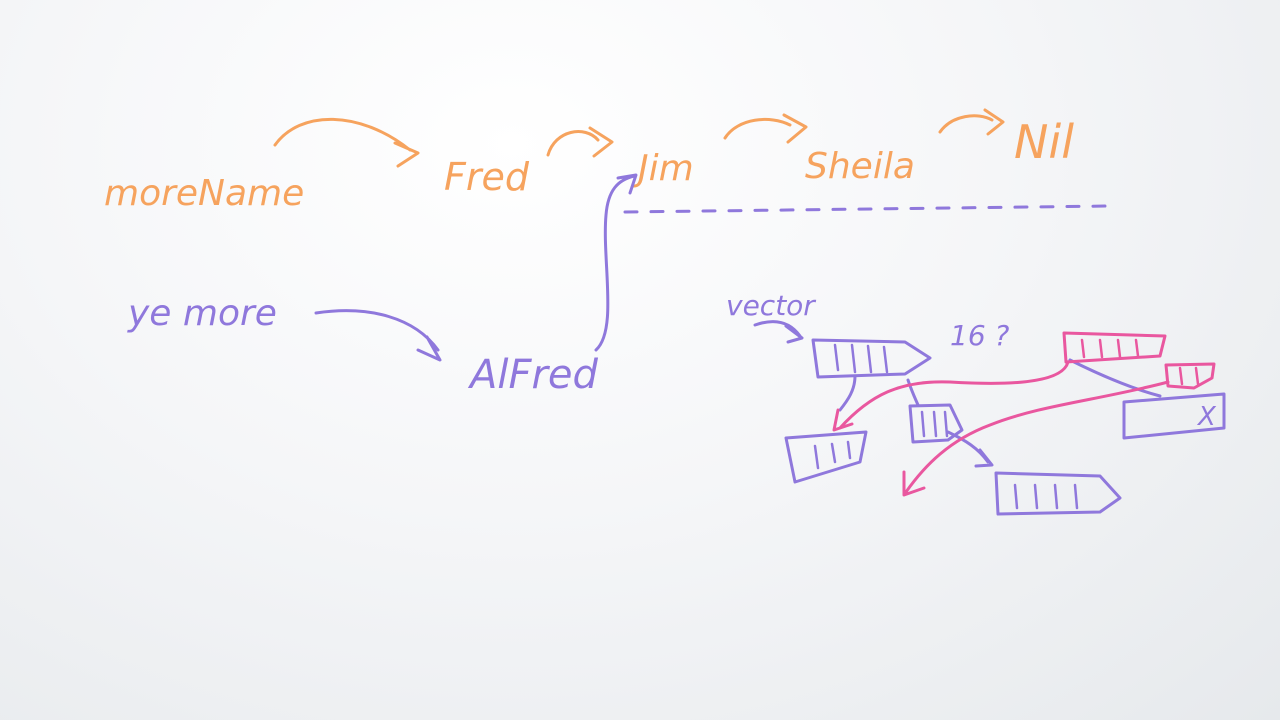  Describe the element at coordinates (1174, 416) in the screenshot. I see `vector-block-end: X` at that location.